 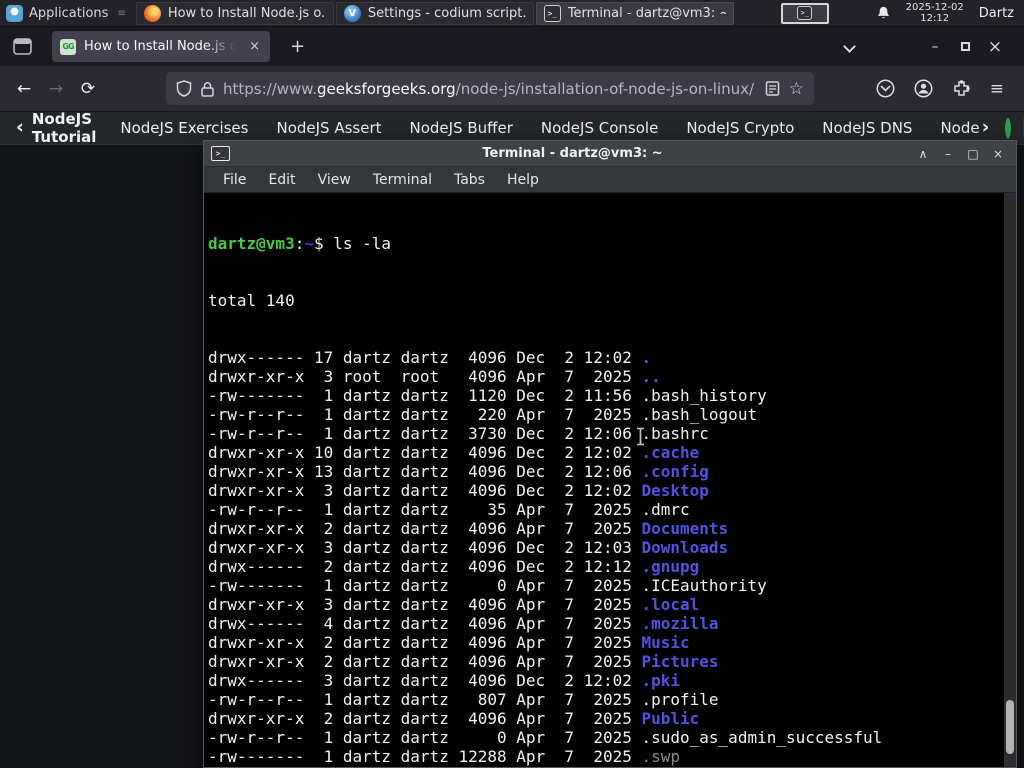 What do you see at coordinates (986, 127) in the screenshot?
I see `nav-scroll-right-chevron: ›` at bounding box center [986, 127].